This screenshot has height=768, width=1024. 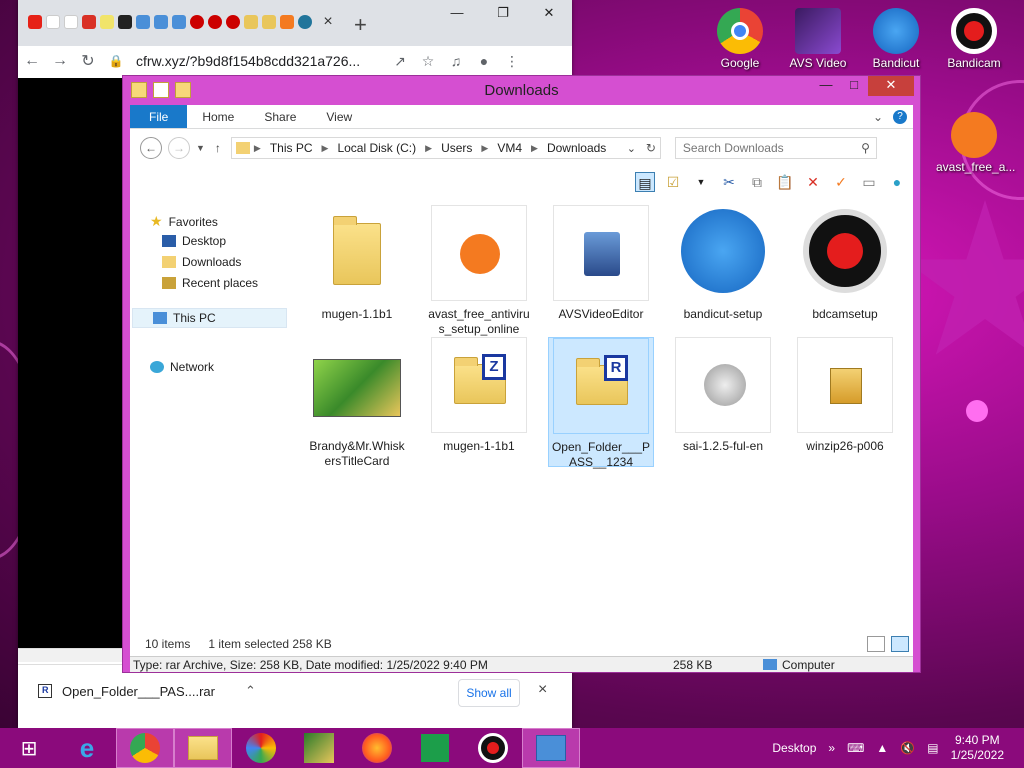 I want to click on taskbar-store, so click(x=435, y=748).